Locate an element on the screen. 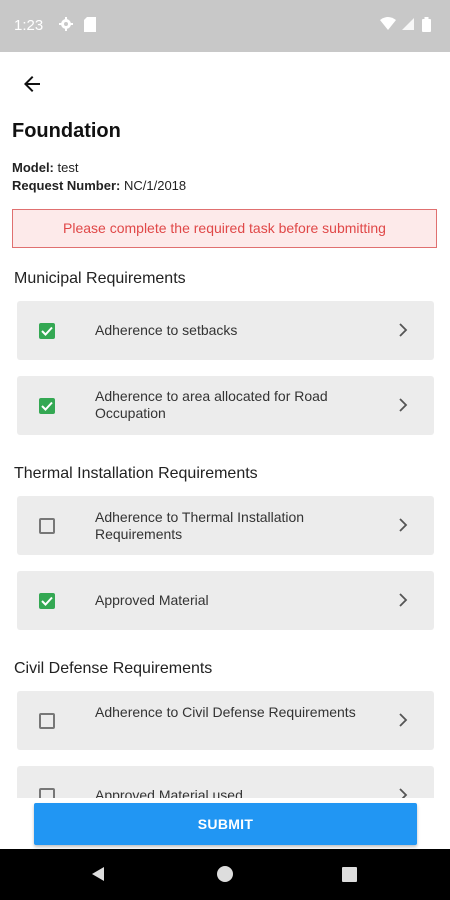  model-label: Model: is located at coordinates (33, 167).